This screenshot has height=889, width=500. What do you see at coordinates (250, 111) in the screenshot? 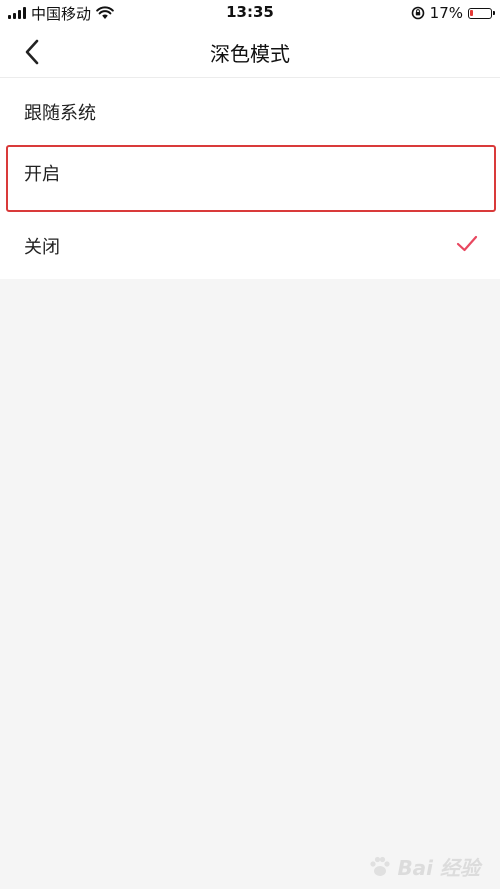
I see `option-follow-system: 跟随系统` at bounding box center [250, 111].